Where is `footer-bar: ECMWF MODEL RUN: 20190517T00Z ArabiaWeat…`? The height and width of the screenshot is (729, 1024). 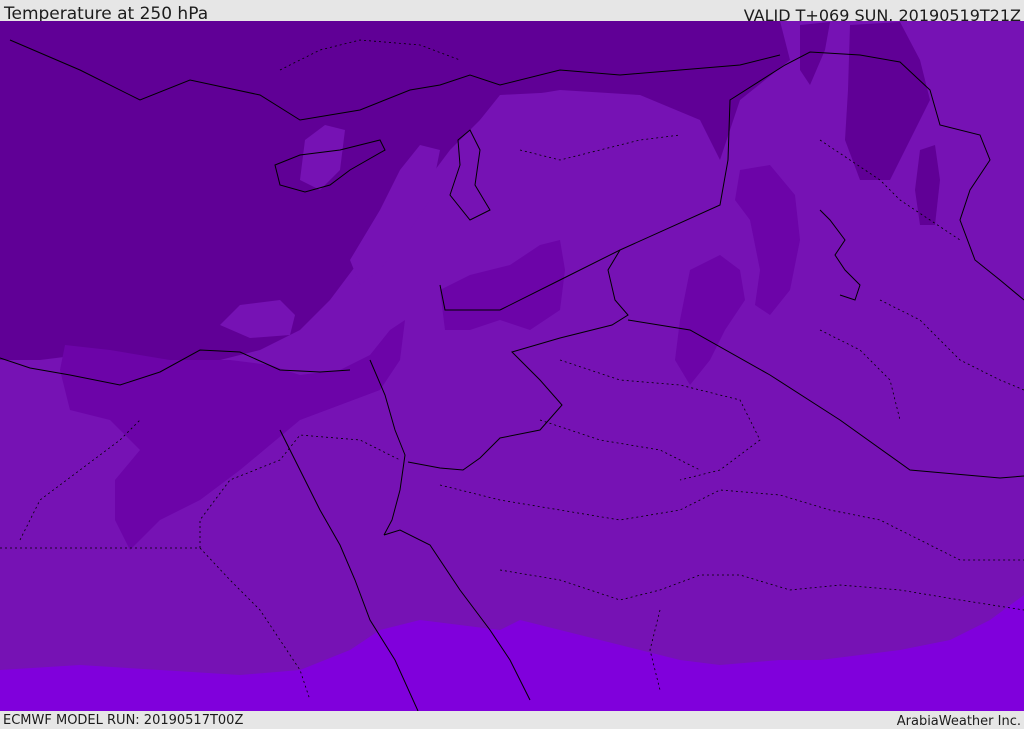
footer-bar: ECMWF MODEL RUN: 20190517T00Z ArabiaWeat… is located at coordinates (512, 720).